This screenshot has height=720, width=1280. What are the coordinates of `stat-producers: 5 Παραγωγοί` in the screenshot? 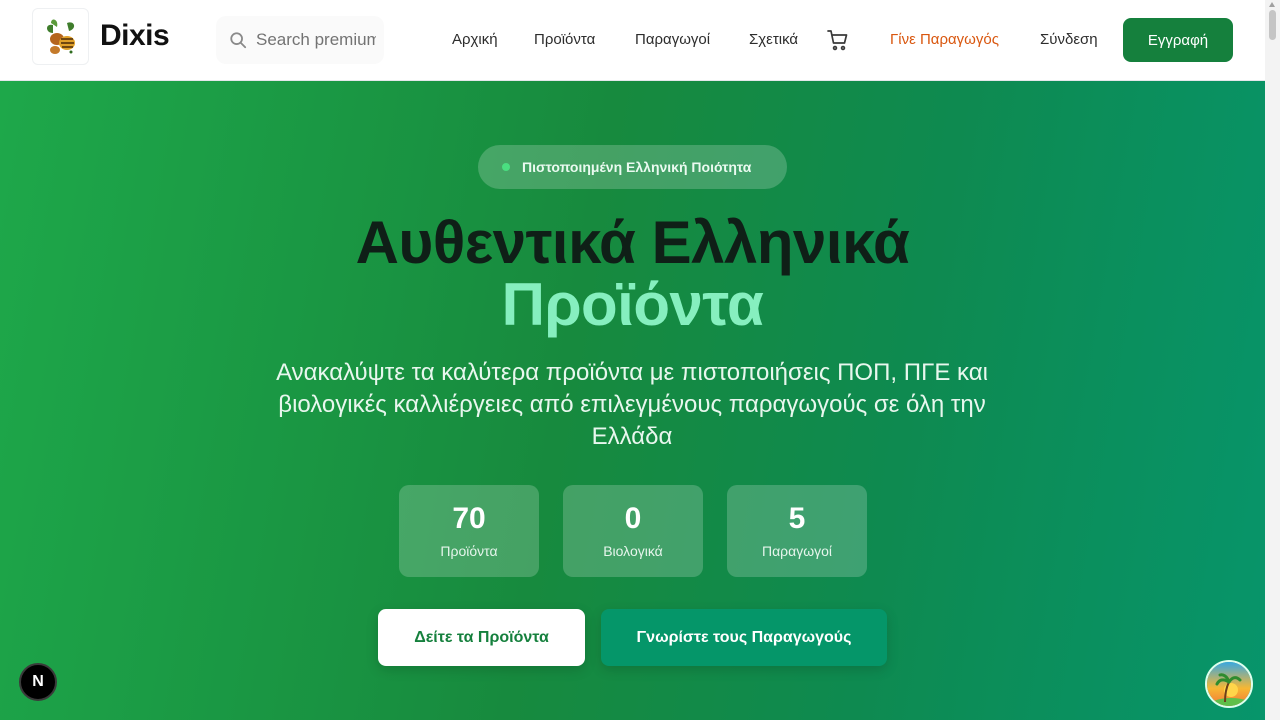 It's located at (797, 531).